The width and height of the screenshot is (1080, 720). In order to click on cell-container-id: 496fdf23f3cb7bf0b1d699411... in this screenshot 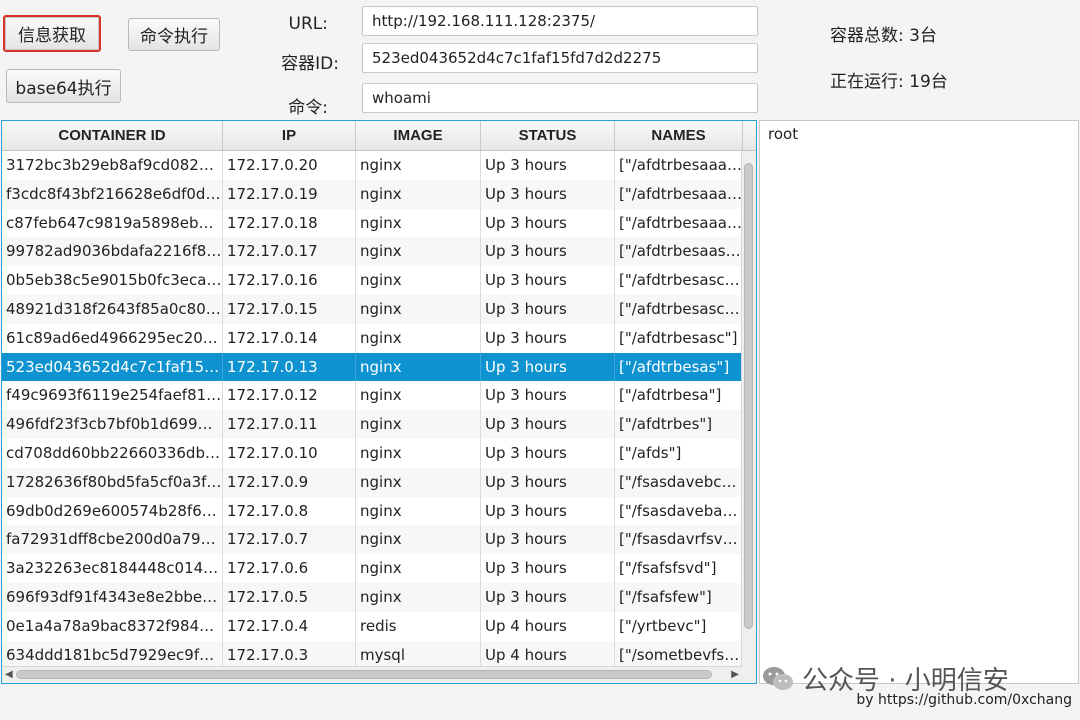, I will do `click(112, 424)`.